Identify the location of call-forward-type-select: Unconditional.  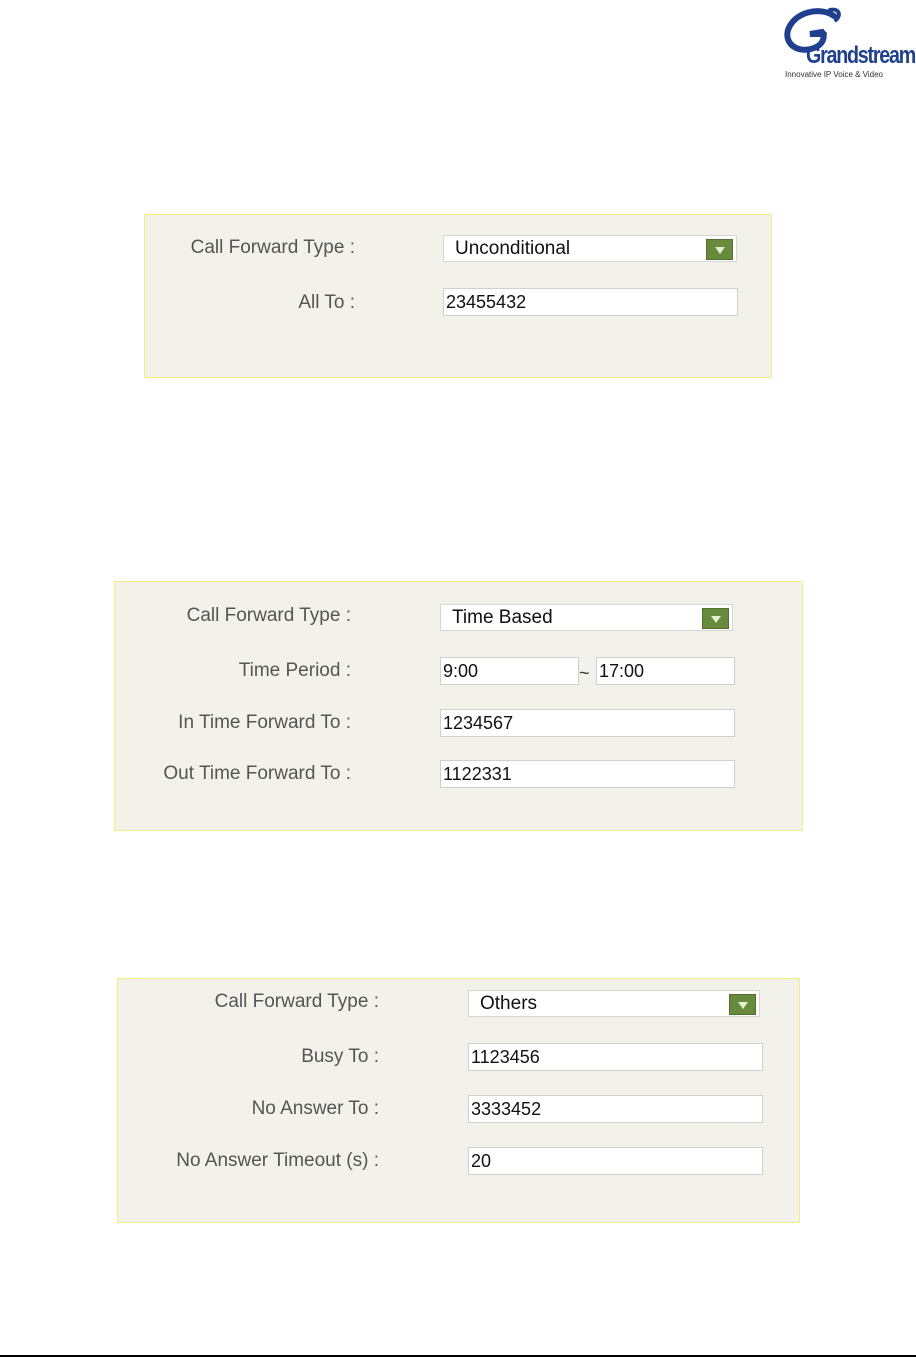
(590, 248).